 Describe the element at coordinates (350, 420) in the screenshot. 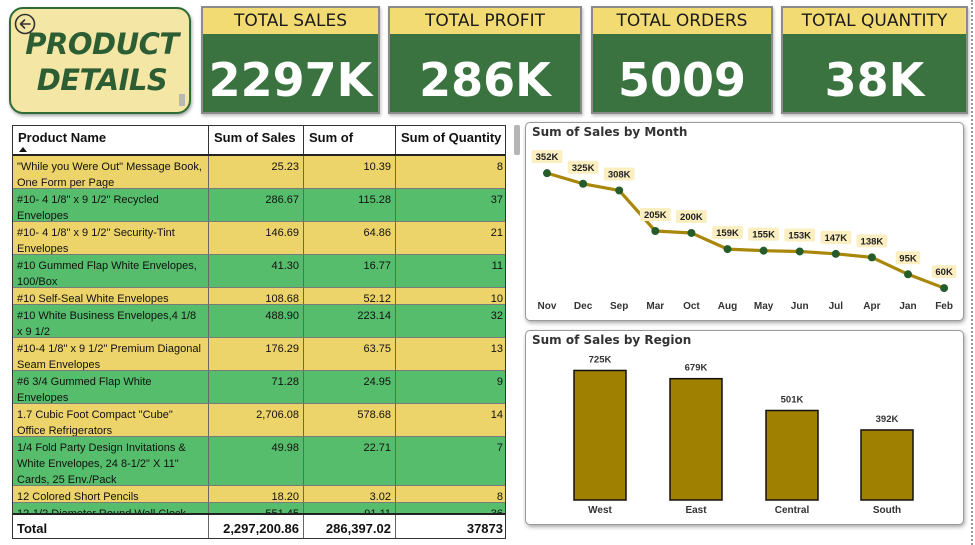

I see `cell-profit: 578.68` at that location.